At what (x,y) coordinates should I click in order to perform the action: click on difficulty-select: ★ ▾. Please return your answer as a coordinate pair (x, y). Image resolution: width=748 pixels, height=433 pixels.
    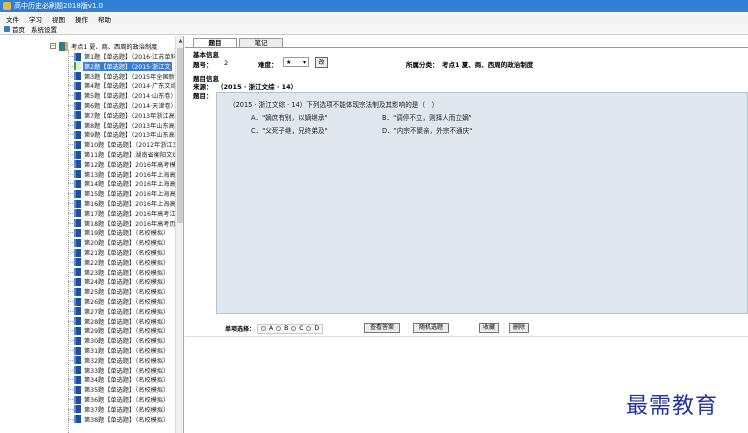
    Looking at the image, I should click on (296, 62).